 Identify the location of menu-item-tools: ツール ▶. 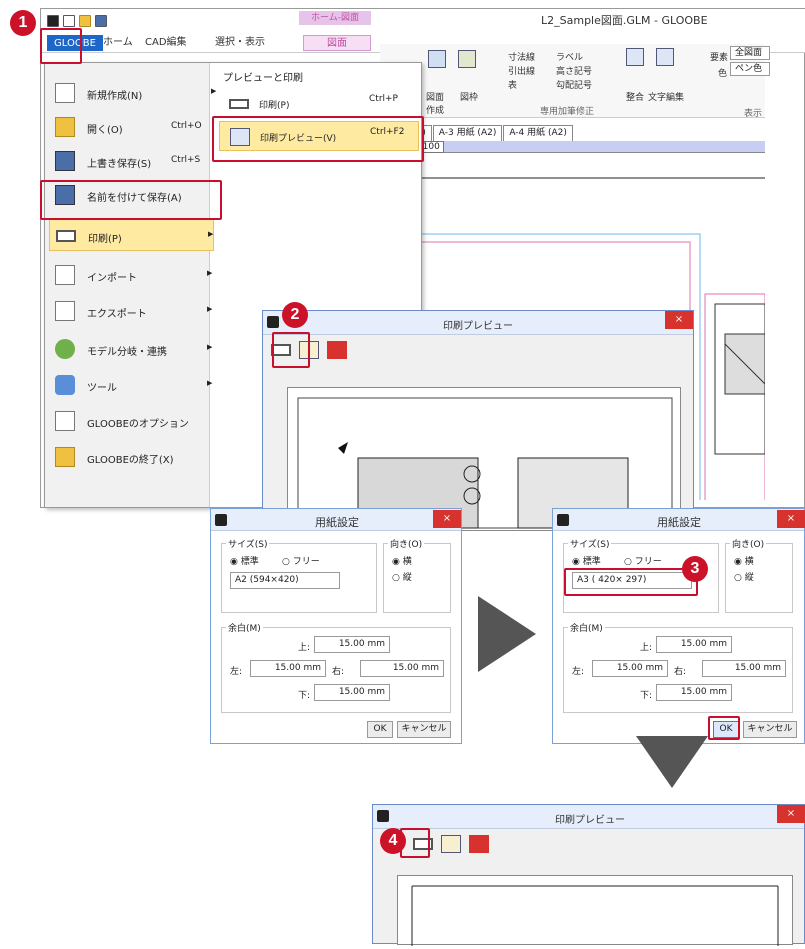
(131, 385).